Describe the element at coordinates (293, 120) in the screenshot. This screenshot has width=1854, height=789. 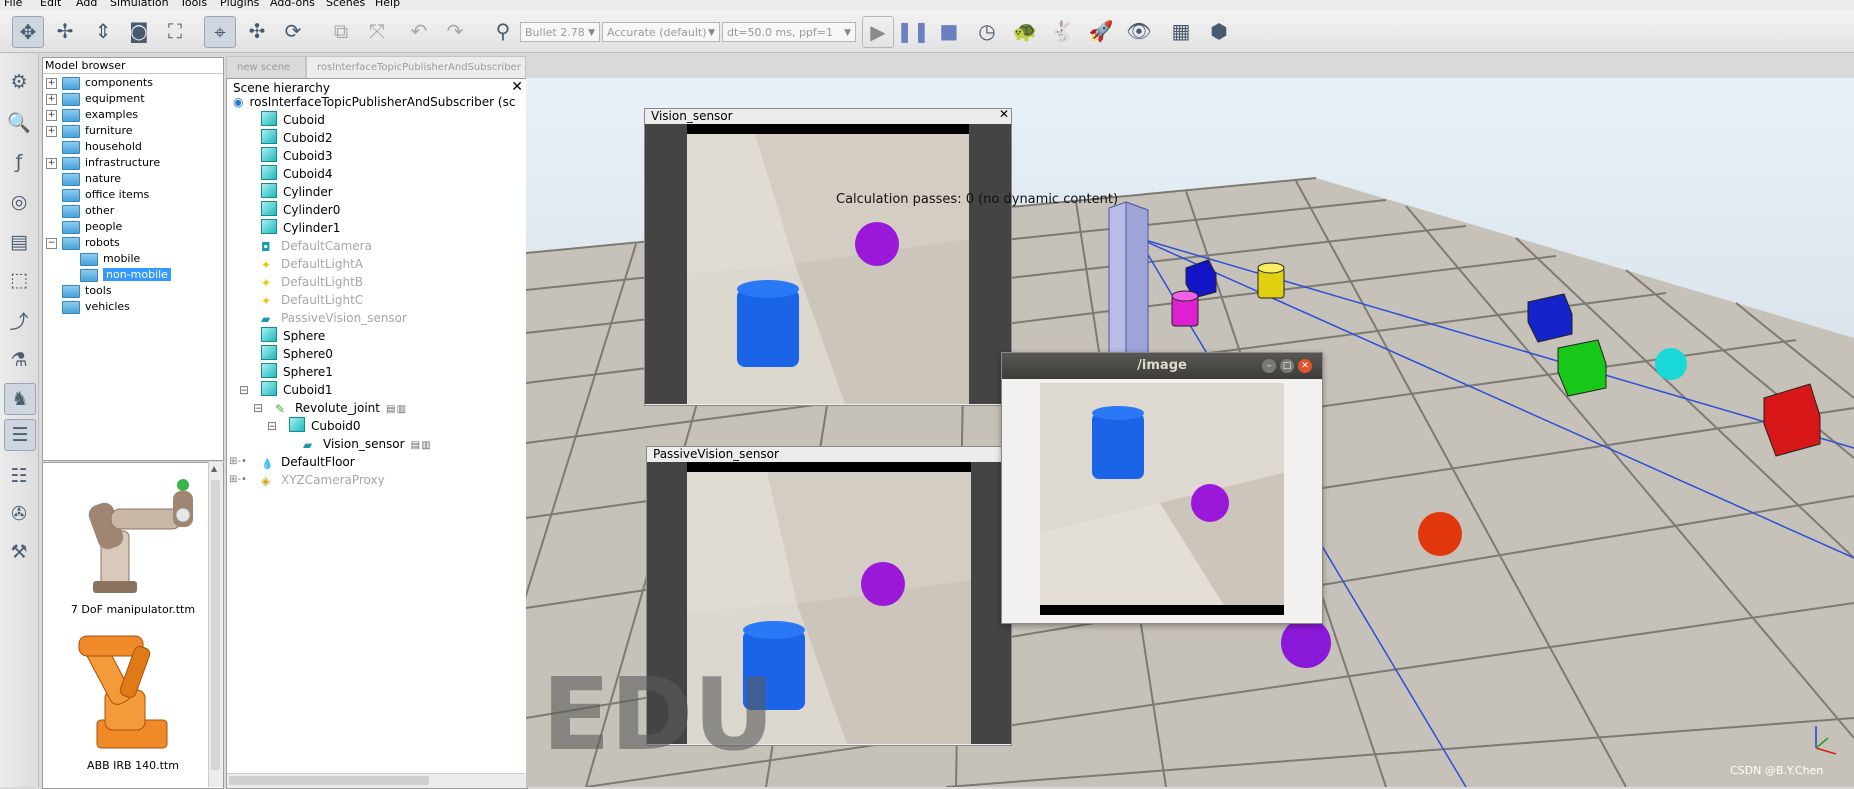
I see `hierarchy-item: Cuboid` at that location.